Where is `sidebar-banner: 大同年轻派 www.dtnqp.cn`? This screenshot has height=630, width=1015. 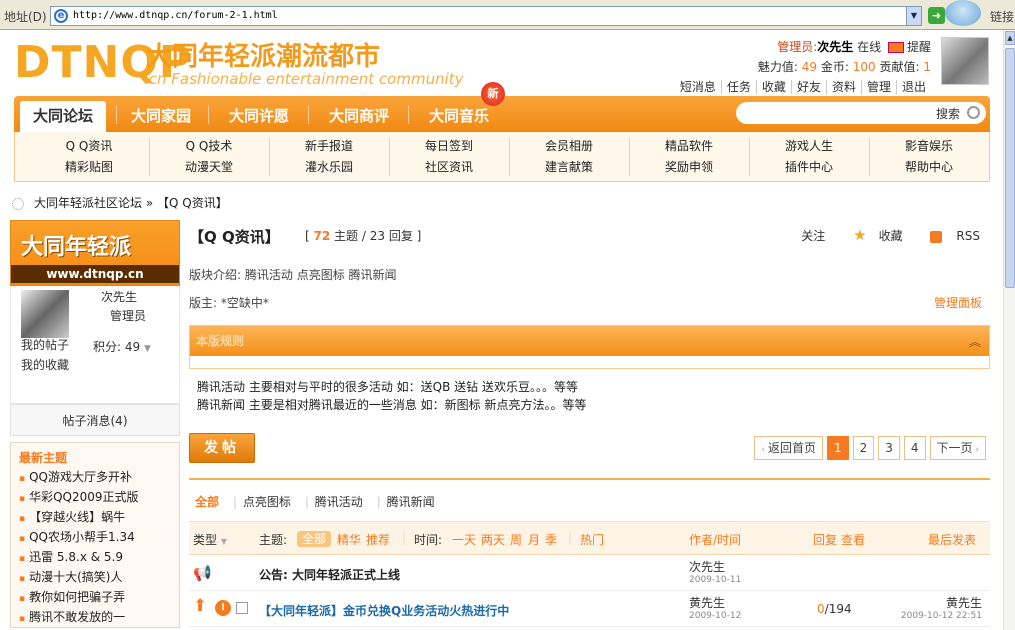
sidebar-banner: 大同年轻派 www.dtnqp.cn is located at coordinates (95, 253).